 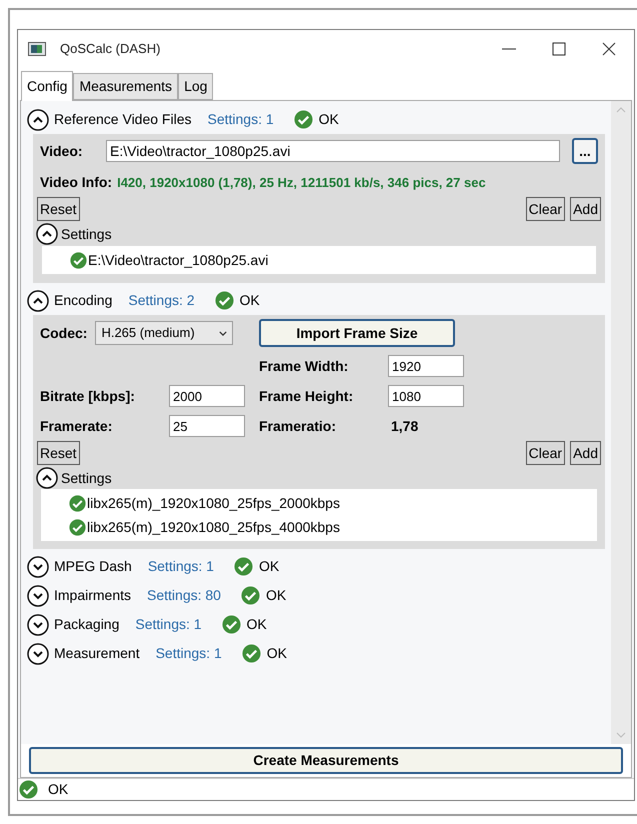 What do you see at coordinates (306, 396) in the screenshot?
I see `field-label: Frame Height:` at bounding box center [306, 396].